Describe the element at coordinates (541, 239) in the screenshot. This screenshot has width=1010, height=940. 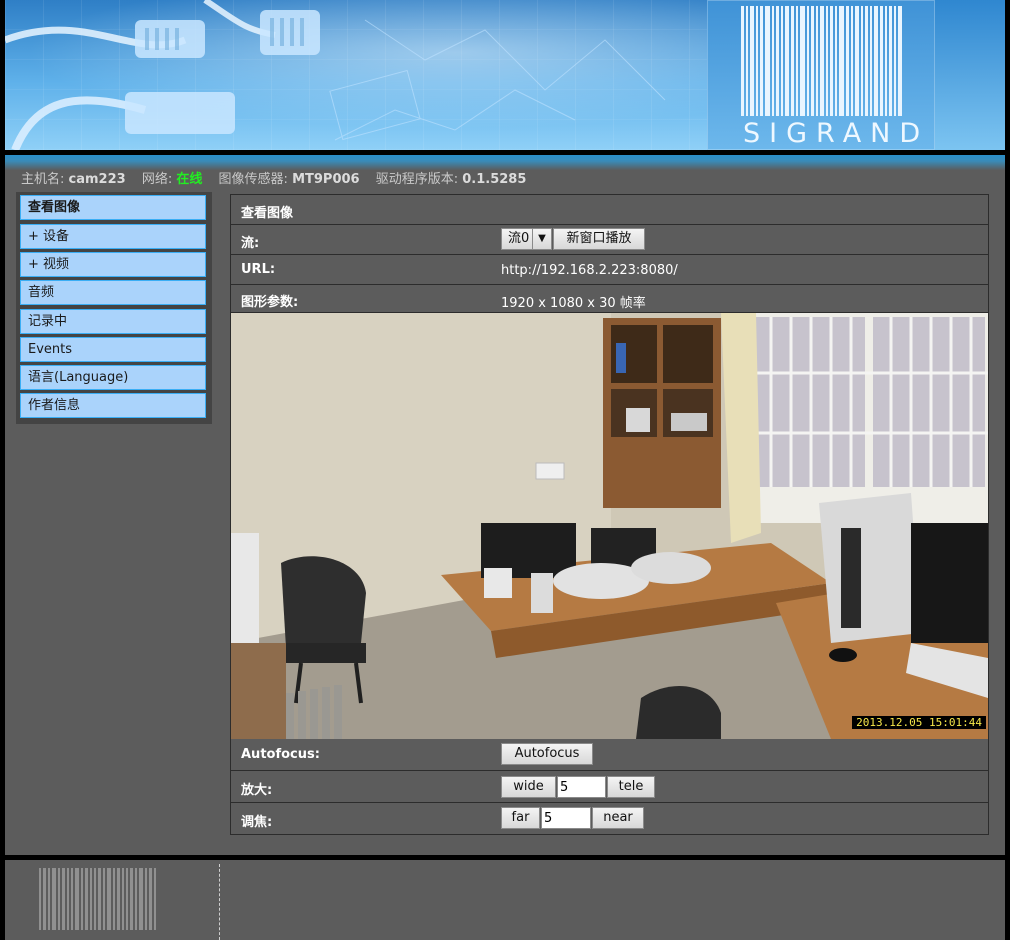
I see `chevron-down-icon: ▼` at that location.